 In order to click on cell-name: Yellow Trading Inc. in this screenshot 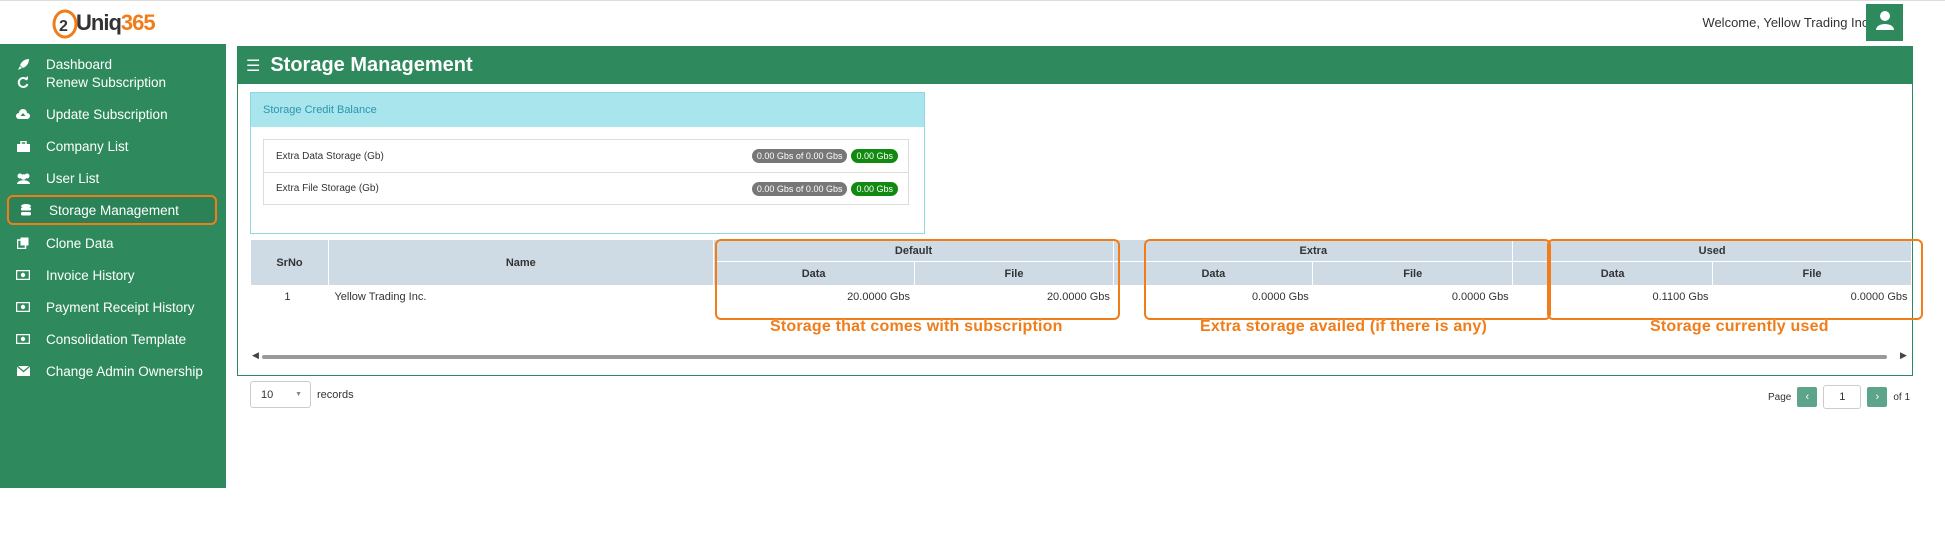, I will do `click(521, 296)`.